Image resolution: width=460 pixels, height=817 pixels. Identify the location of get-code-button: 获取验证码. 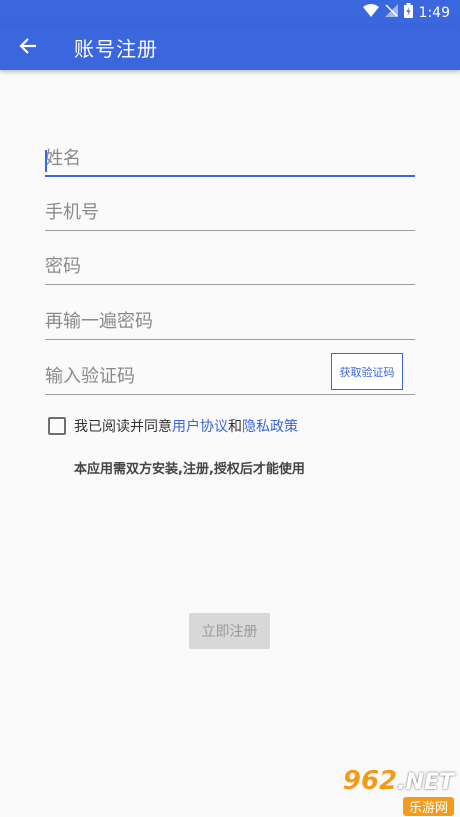
(367, 371).